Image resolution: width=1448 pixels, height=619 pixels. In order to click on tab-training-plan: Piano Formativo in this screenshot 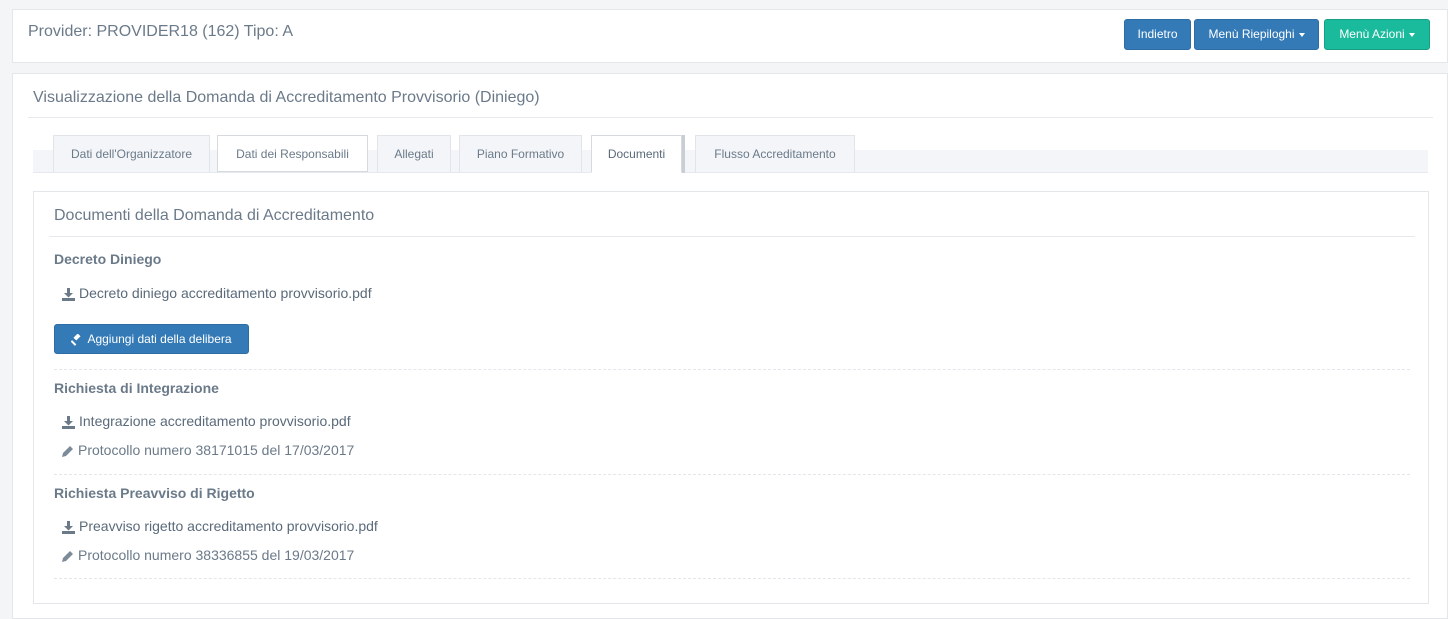, I will do `click(520, 153)`.